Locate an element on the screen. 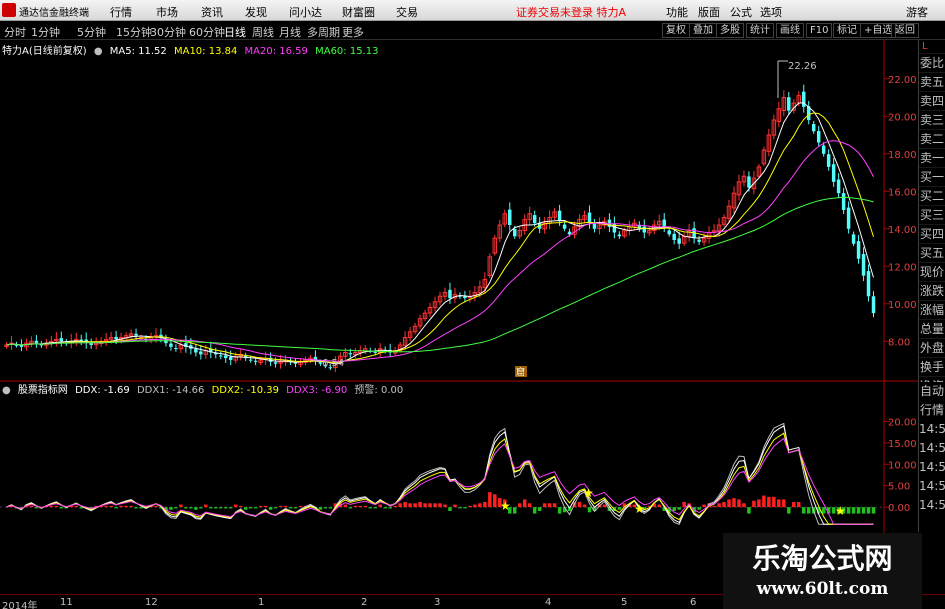  menu-item-youke: 游客 is located at coordinates (917, 12).